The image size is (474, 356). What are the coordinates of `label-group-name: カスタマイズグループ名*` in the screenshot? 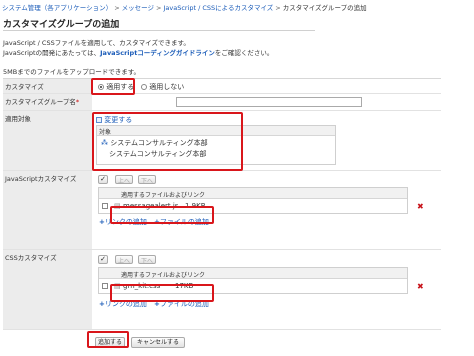 It's located at (47, 102).